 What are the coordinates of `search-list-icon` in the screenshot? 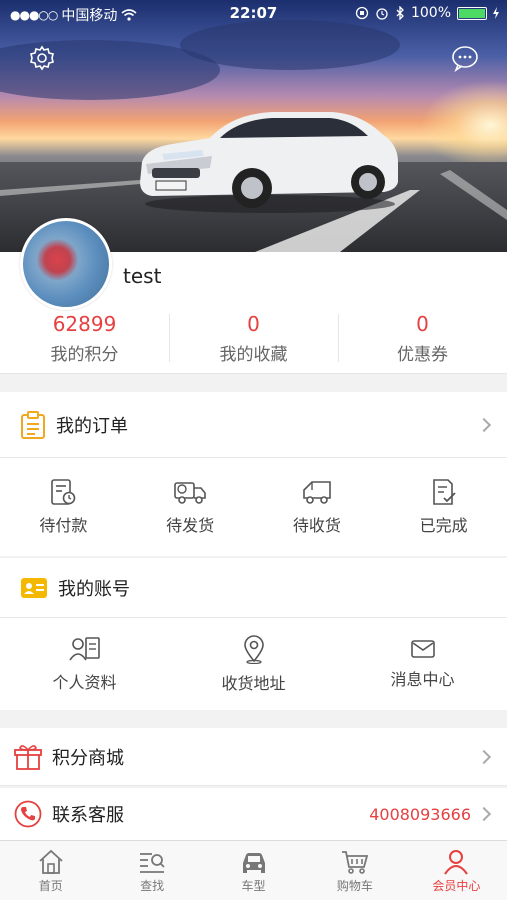 It's located at (152, 863).